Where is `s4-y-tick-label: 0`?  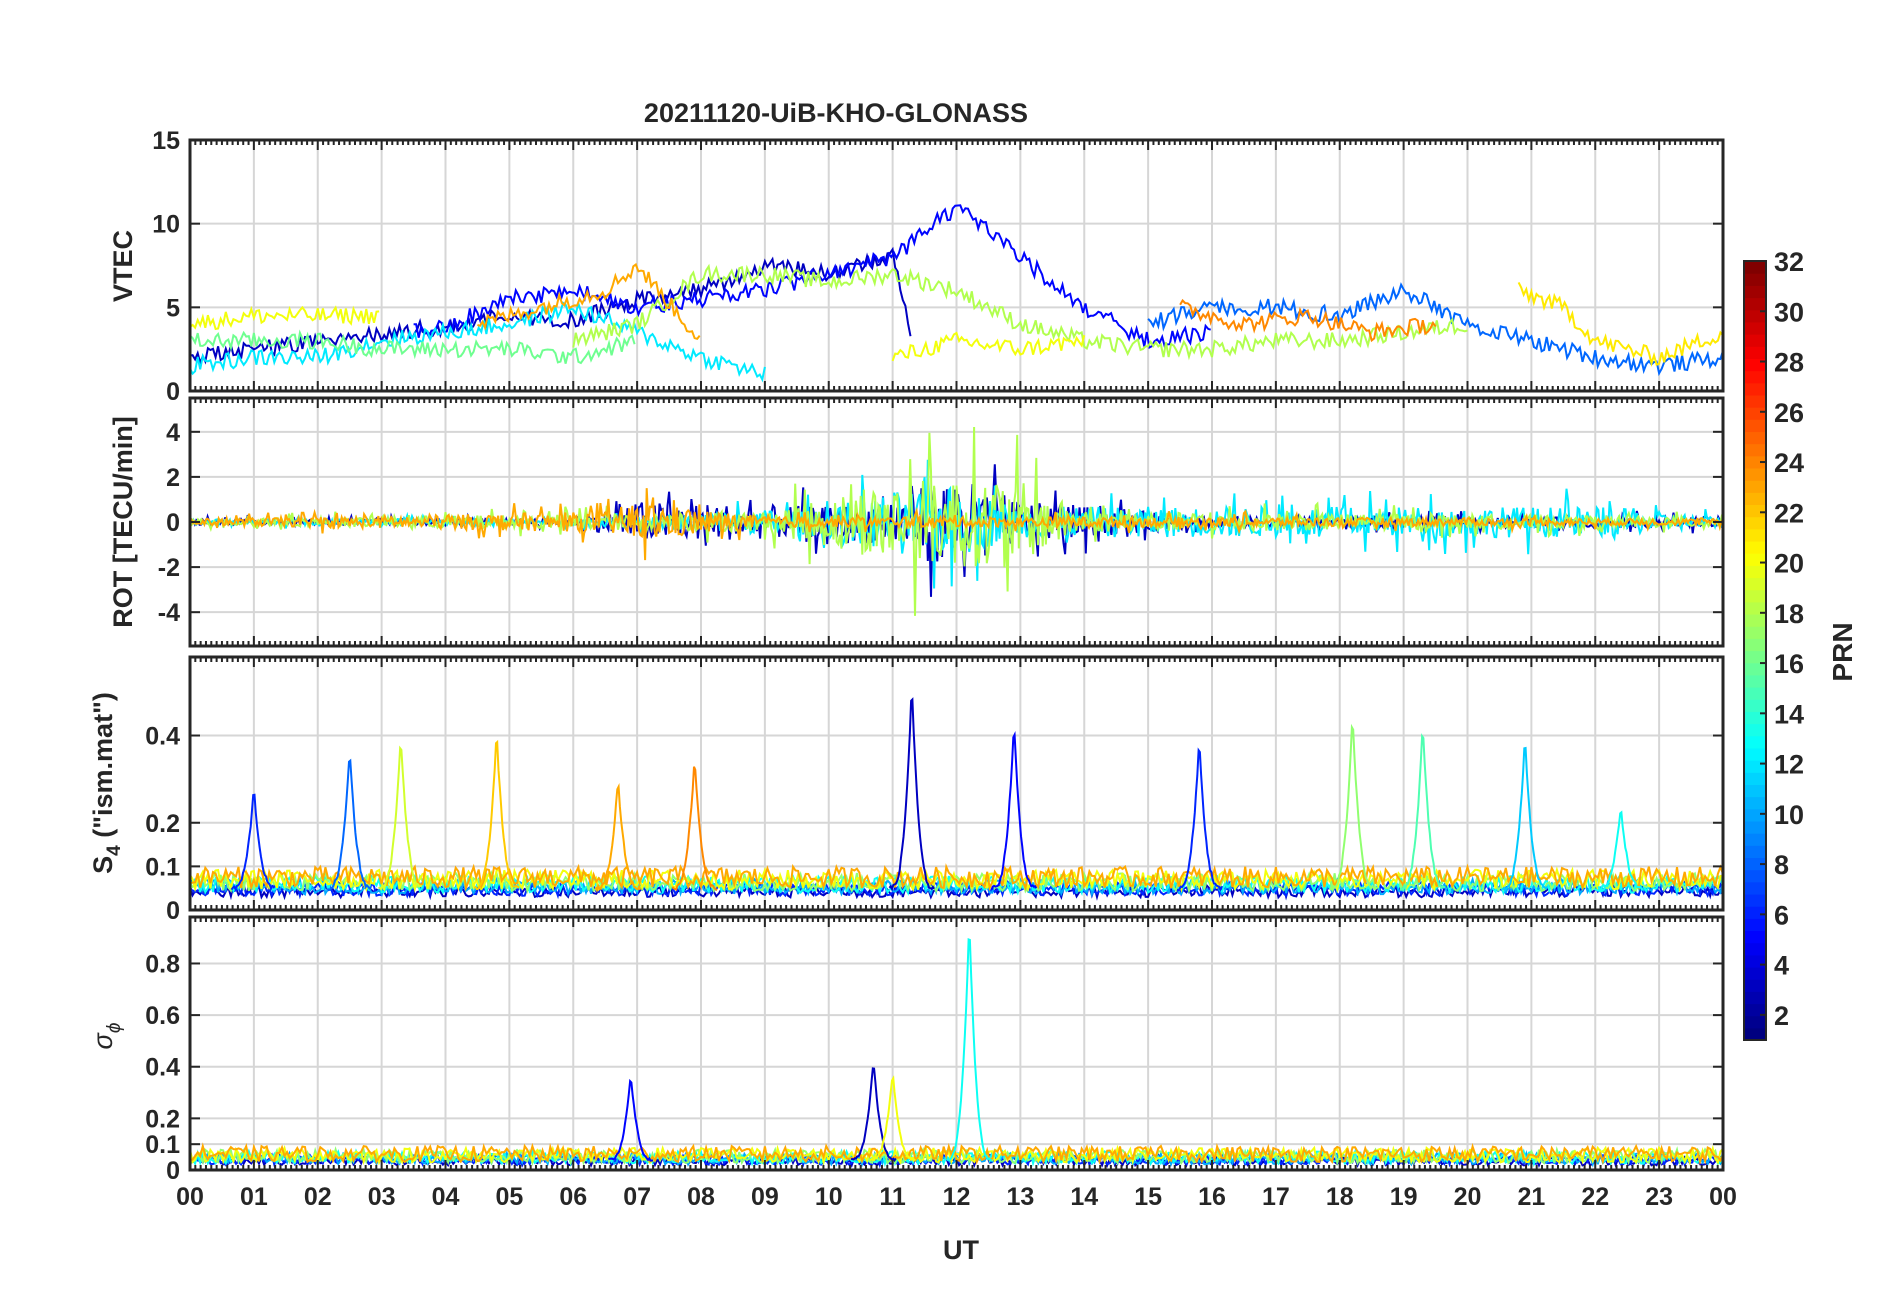
s4-y-tick-label: 0 is located at coordinates (173, 911).